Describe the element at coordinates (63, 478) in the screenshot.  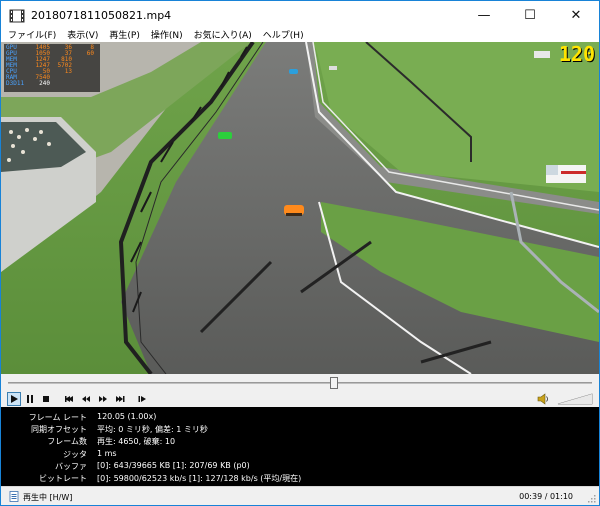
I see `stat-label: ビットレート` at that location.